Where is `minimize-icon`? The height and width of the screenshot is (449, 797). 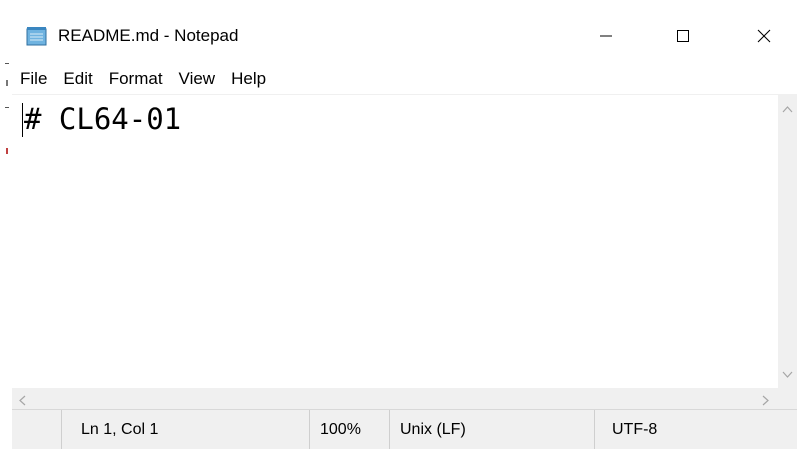 minimize-icon is located at coordinates (606, 36).